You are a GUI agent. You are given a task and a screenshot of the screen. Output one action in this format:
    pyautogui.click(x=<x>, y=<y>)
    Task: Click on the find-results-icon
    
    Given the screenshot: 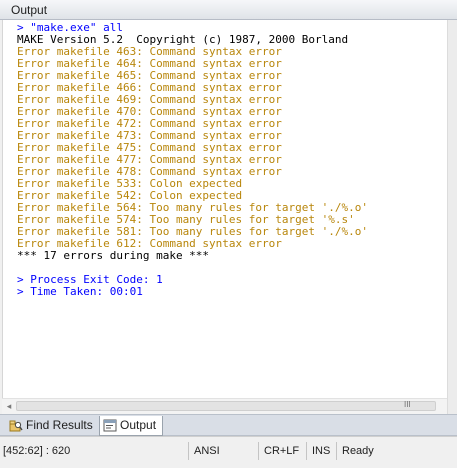 What is the action you would take?
    pyautogui.click(x=16, y=426)
    